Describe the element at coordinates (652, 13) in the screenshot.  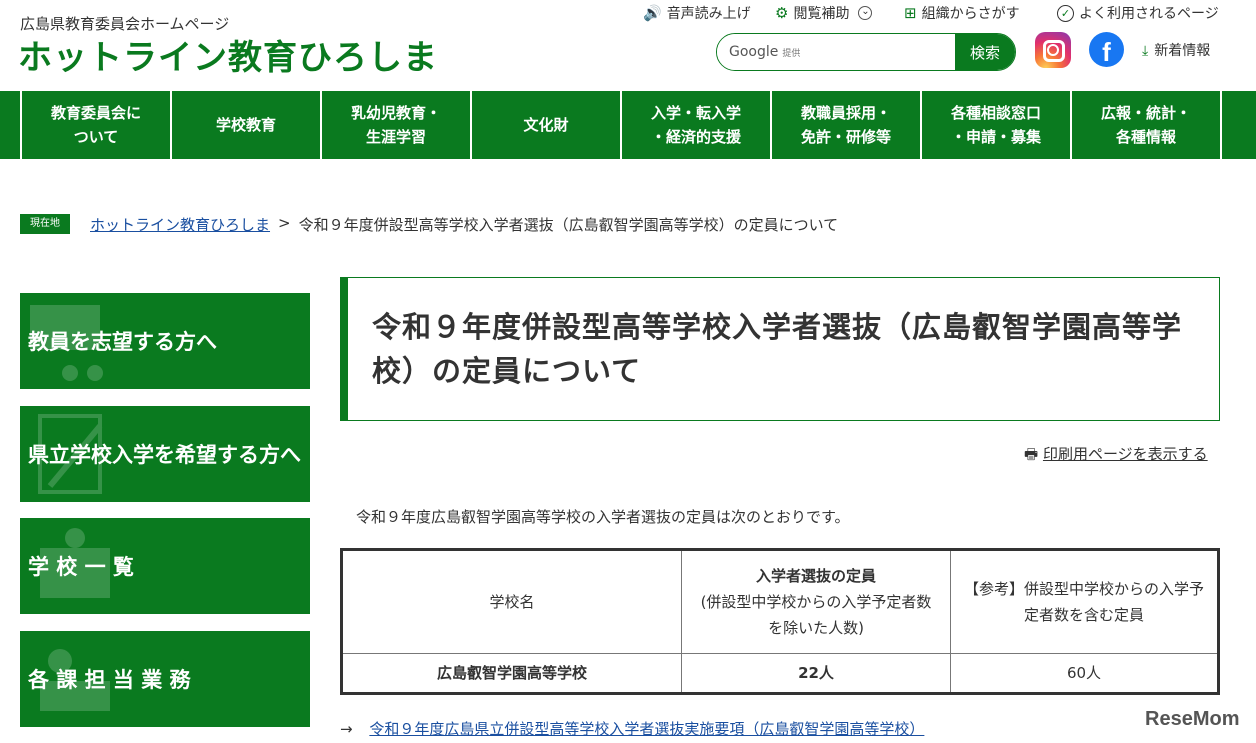
I see `speaker-icon: 🔊` at that location.